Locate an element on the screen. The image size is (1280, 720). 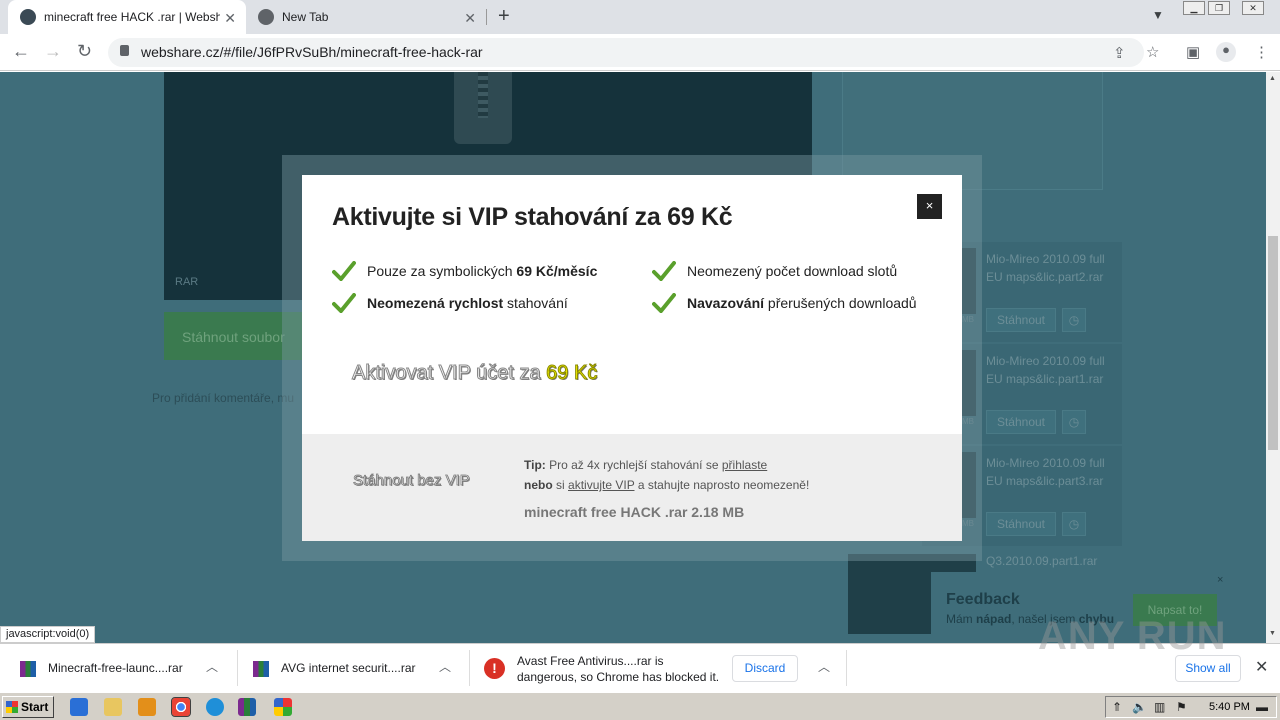
related-file-name: Q3.2010.09.part1.rar is located at coordinates (1041, 561).